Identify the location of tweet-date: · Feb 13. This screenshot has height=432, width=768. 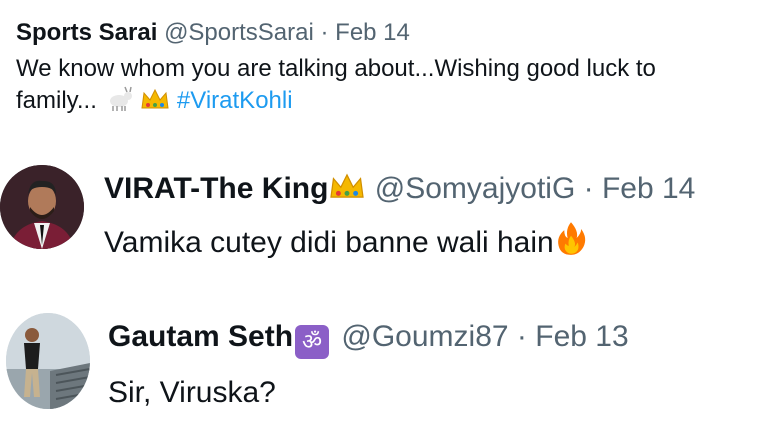
(573, 336).